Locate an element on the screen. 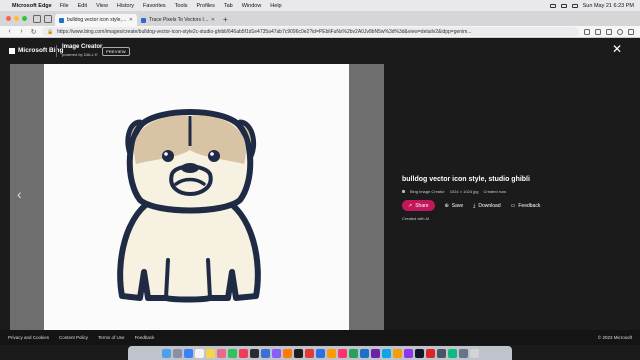 This screenshot has width=640, height=360. feedback-button: ▭ Feedback is located at coordinates (526, 206).